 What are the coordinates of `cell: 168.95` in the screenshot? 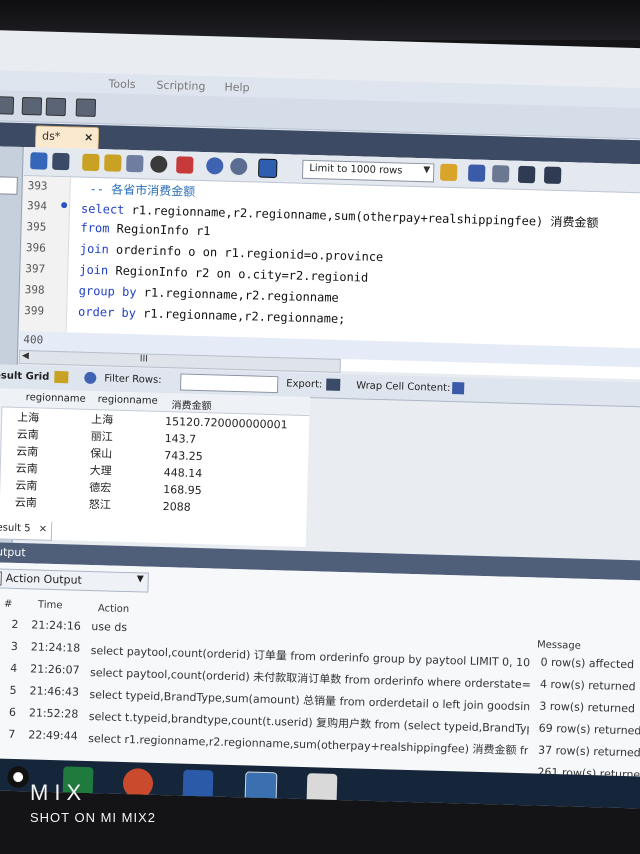 It's located at (182, 490).